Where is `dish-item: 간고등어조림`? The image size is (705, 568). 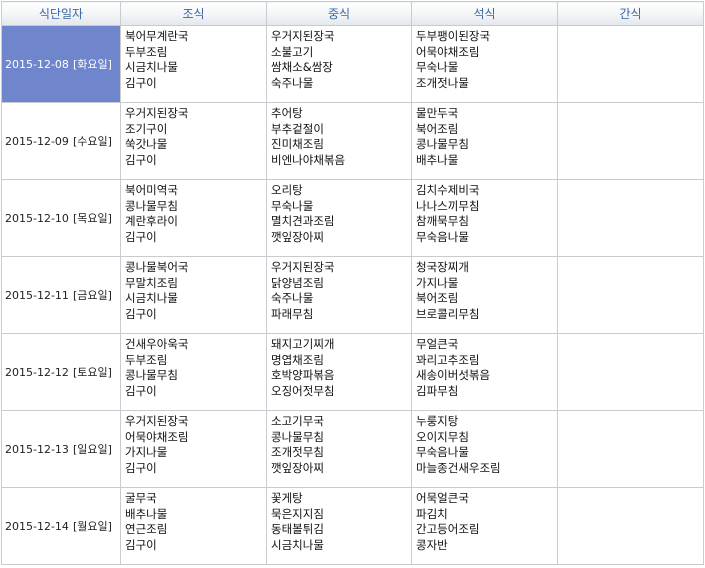 dish-item: 간고등어조림 is located at coordinates (448, 529).